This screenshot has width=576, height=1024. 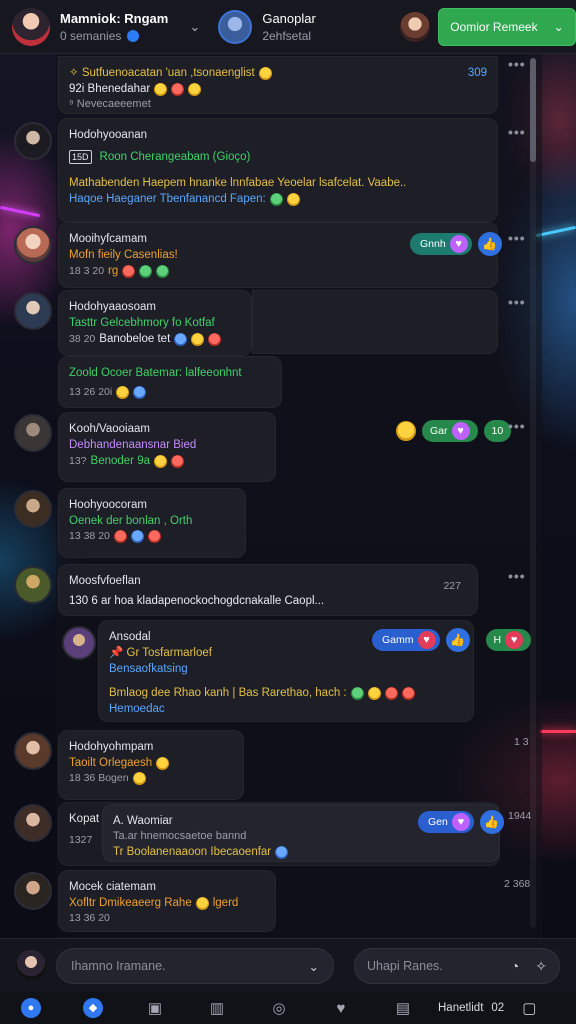 What do you see at coordinates (130, 903) in the screenshot?
I see `message-text: Xofltr Dmikeaeerg Rahe` at bounding box center [130, 903].